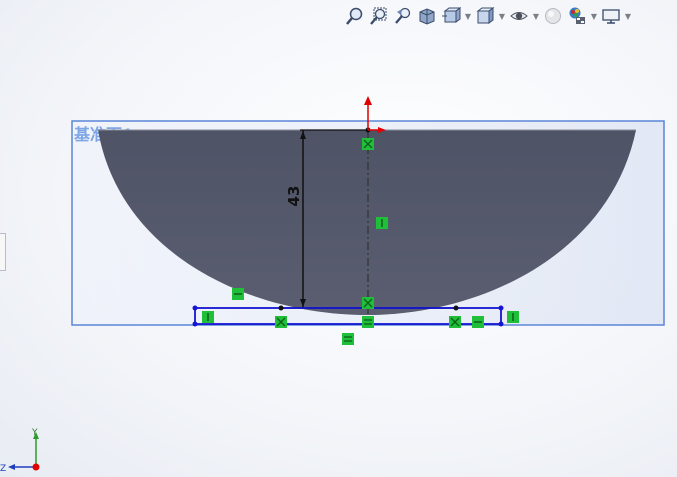 Image resolution: width=677 pixels, height=477 pixels. What do you see at coordinates (451, 16) in the screenshot?
I see `view-orientation-icon` at bounding box center [451, 16].